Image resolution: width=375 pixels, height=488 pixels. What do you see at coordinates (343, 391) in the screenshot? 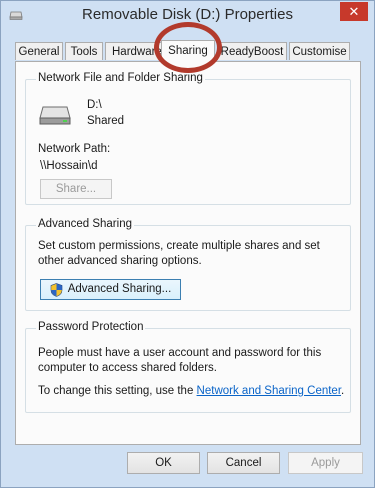
I see `change-setting-suffix: .` at bounding box center [343, 391].